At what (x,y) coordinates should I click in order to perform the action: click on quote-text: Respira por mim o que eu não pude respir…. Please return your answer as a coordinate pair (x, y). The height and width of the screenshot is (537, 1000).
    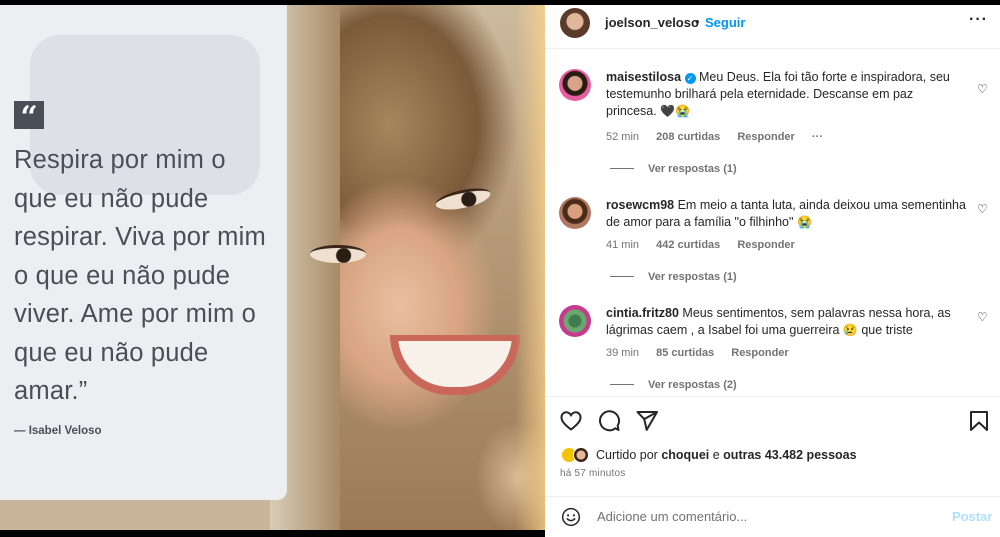
    Looking at the image, I should click on (140, 275).